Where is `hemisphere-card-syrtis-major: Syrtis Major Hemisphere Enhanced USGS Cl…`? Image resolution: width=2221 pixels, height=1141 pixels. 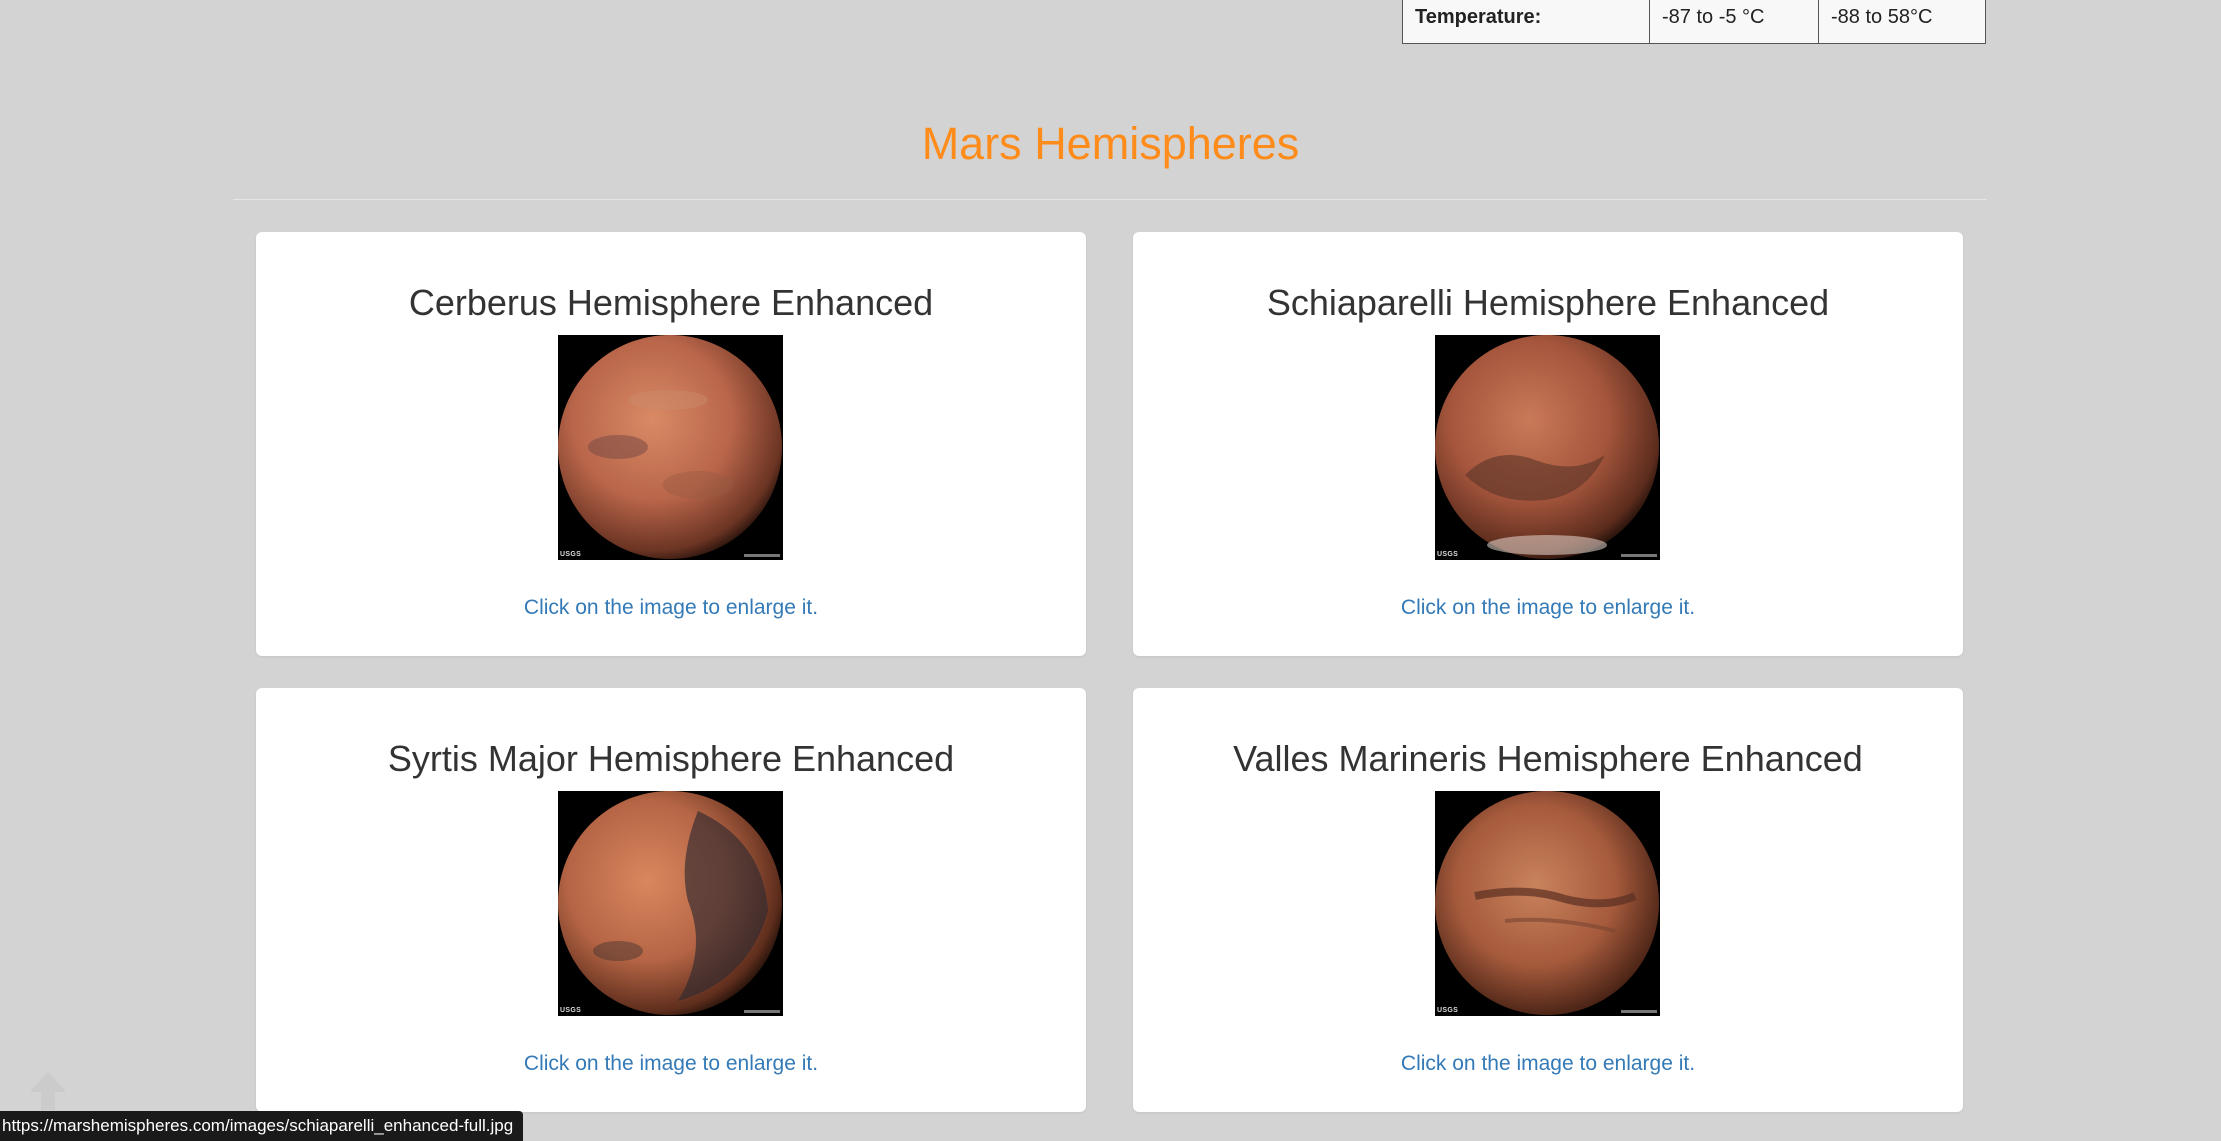
hemisphere-card-syrtis-major: Syrtis Major Hemisphere Enhanced USGS Cl… is located at coordinates (671, 900).